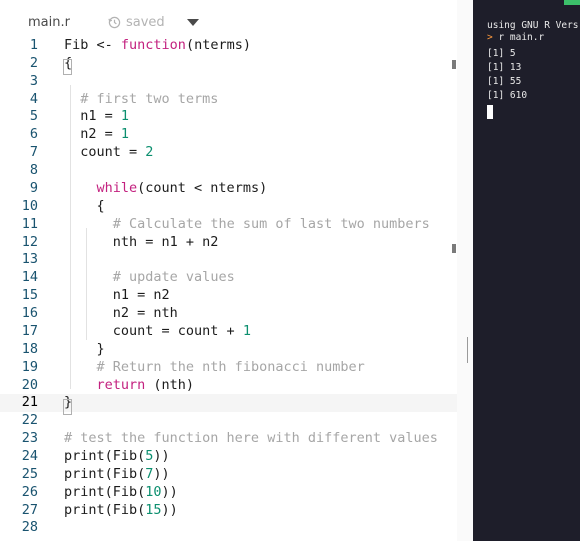 This screenshot has height=541, width=580. What do you see at coordinates (572, 2) in the screenshot?
I see `run-indicator` at bounding box center [572, 2].